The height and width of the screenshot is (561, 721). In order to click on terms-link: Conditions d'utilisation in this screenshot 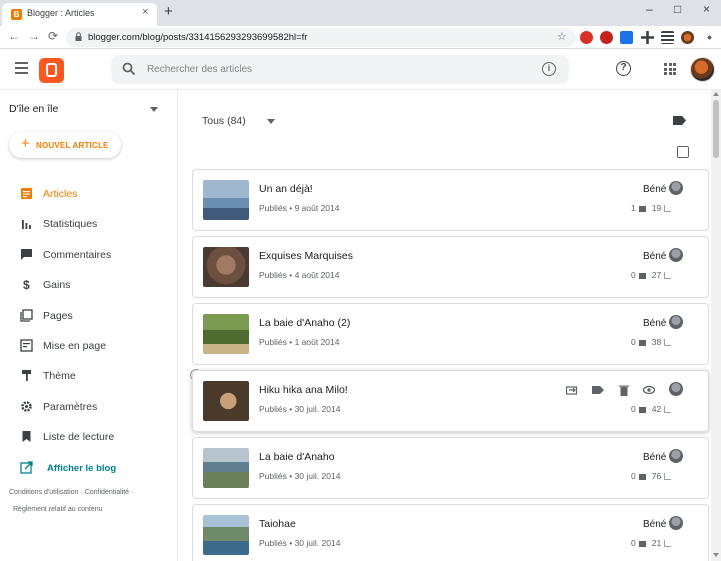, I will do `click(43, 492)`.